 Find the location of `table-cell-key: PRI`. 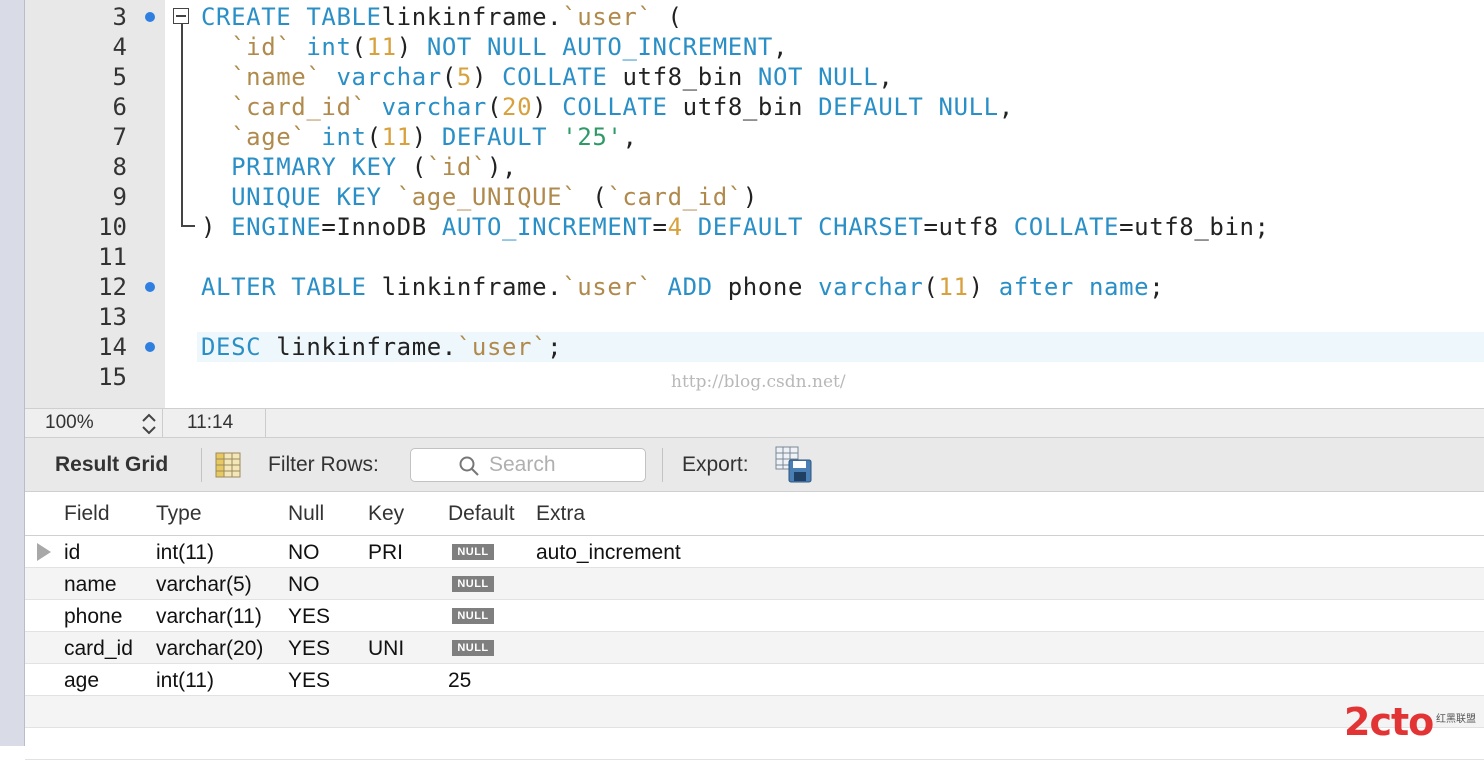

table-cell-key: PRI is located at coordinates (385, 553).